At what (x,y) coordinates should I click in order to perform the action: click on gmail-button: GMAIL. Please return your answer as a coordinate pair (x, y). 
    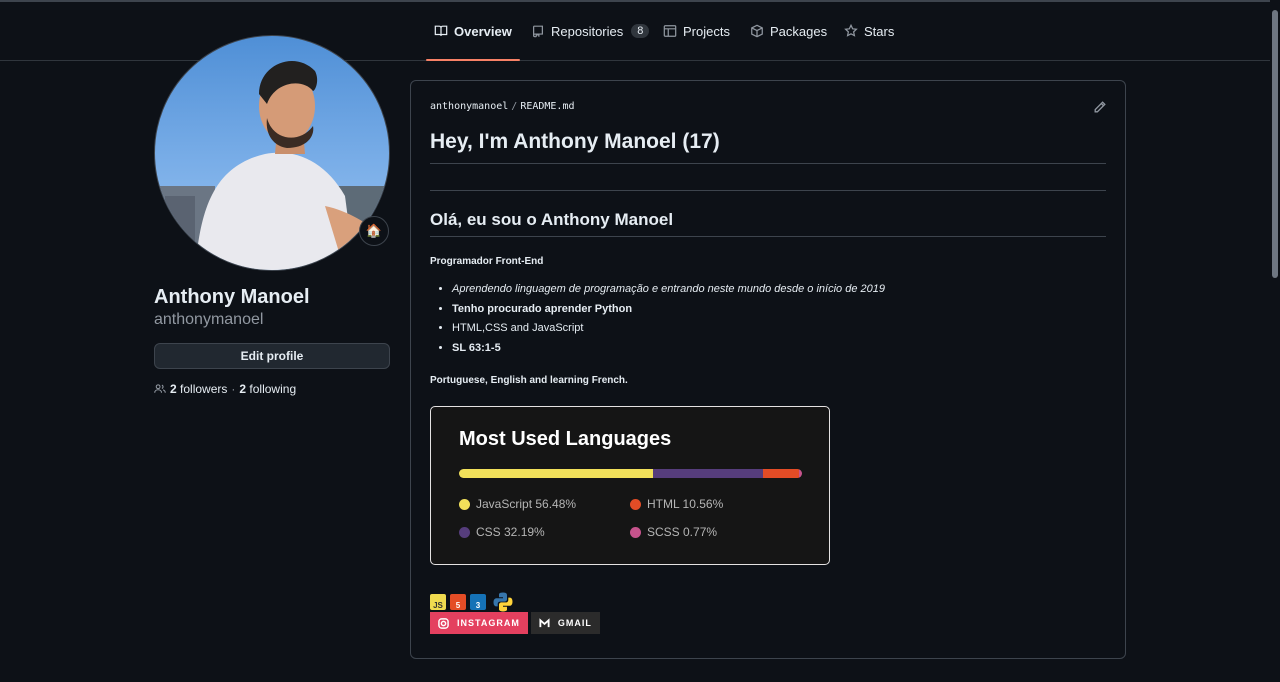
    Looking at the image, I should click on (565, 623).